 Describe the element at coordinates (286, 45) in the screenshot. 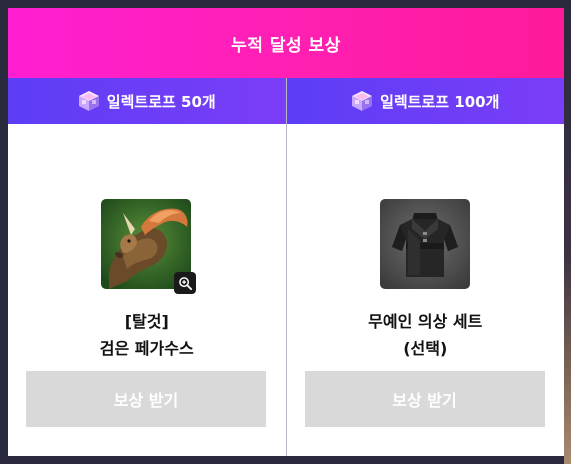

I see `panel-title-text: 누적 달성 보상` at that location.